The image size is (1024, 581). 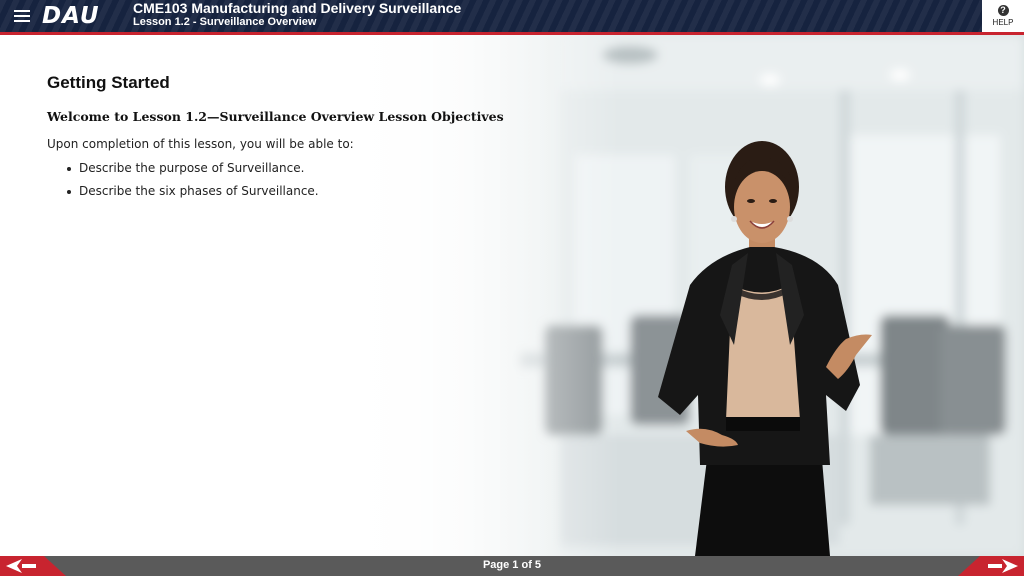 I want to click on lesson-title: Lesson 1.2 - Surveillance Overview, so click(x=225, y=22).